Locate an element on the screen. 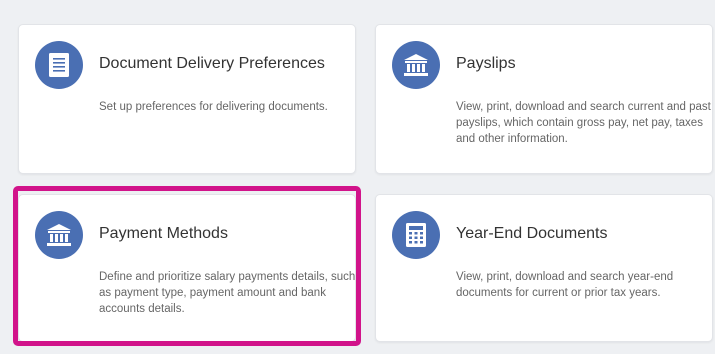 This screenshot has height=354, width=715. document-icon is located at coordinates (59, 65).